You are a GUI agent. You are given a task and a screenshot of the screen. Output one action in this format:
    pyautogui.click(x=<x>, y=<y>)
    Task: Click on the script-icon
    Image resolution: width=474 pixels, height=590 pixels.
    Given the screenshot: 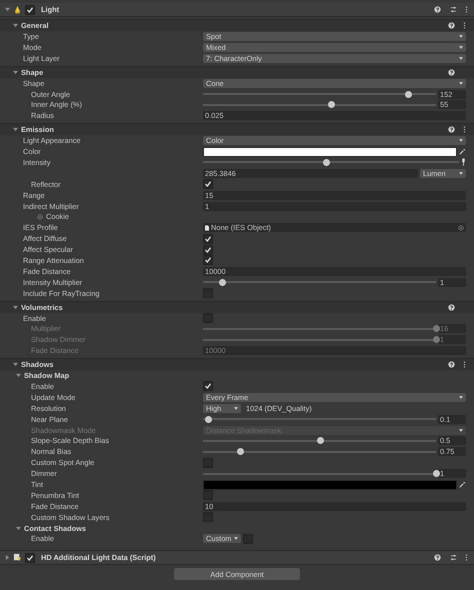 What is the action you would take?
    pyautogui.click(x=17, y=557)
    